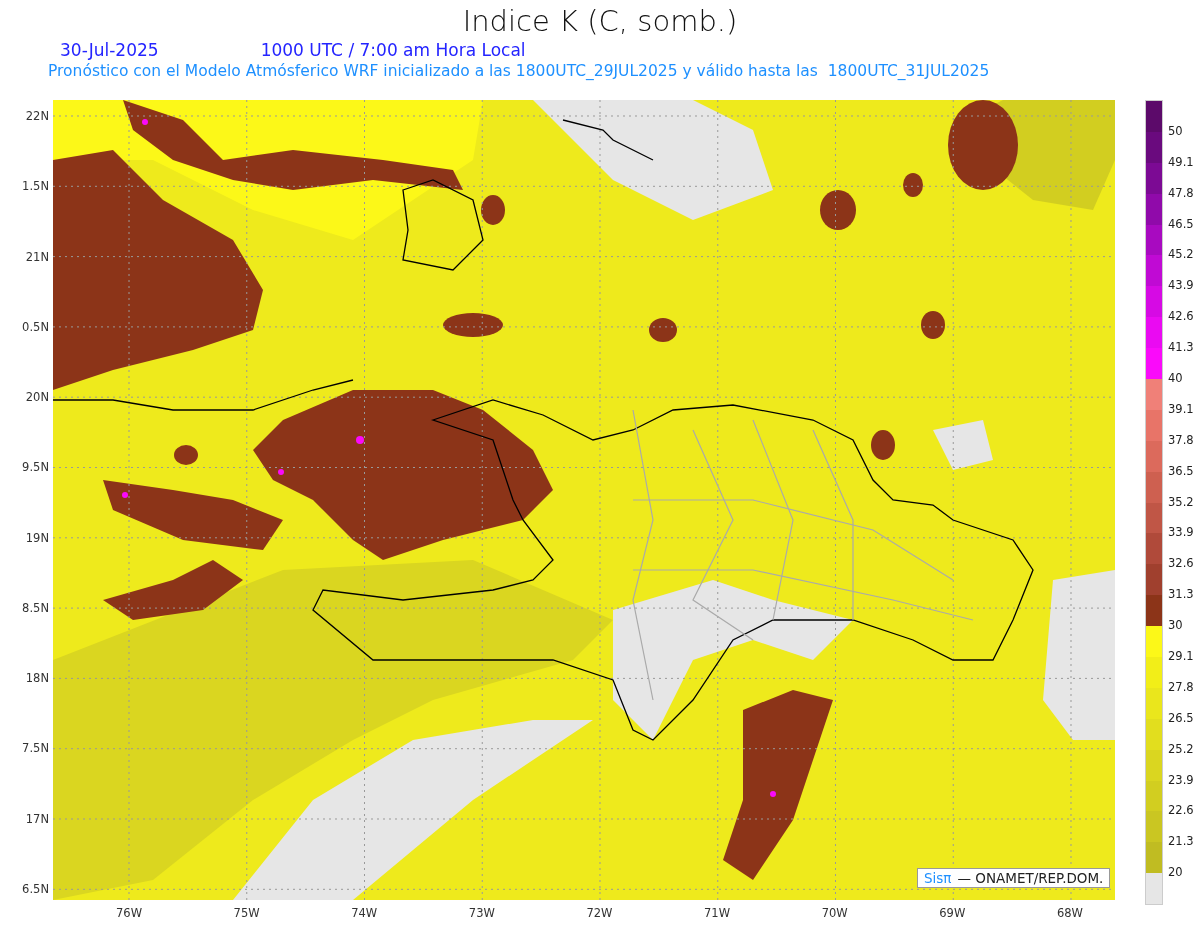 The width and height of the screenshot is (1200, 927). What do you see at coordinates (37, 256) in the screenshot?
I see `latitude-label: 21N` at bounding box center [37, 256].